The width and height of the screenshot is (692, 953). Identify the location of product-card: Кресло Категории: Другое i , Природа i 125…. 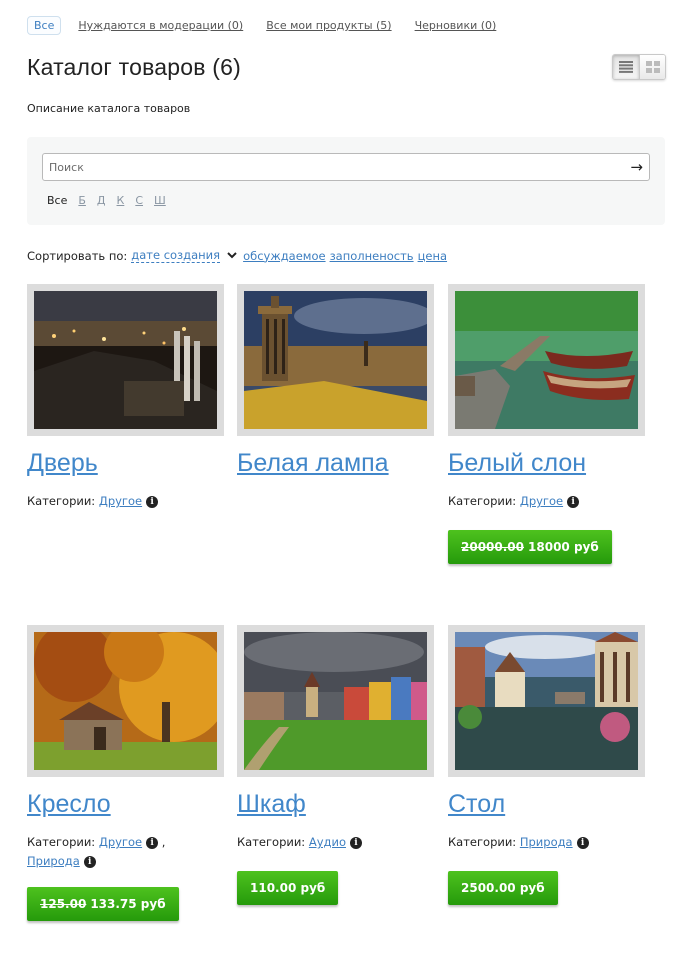
(127, 773).